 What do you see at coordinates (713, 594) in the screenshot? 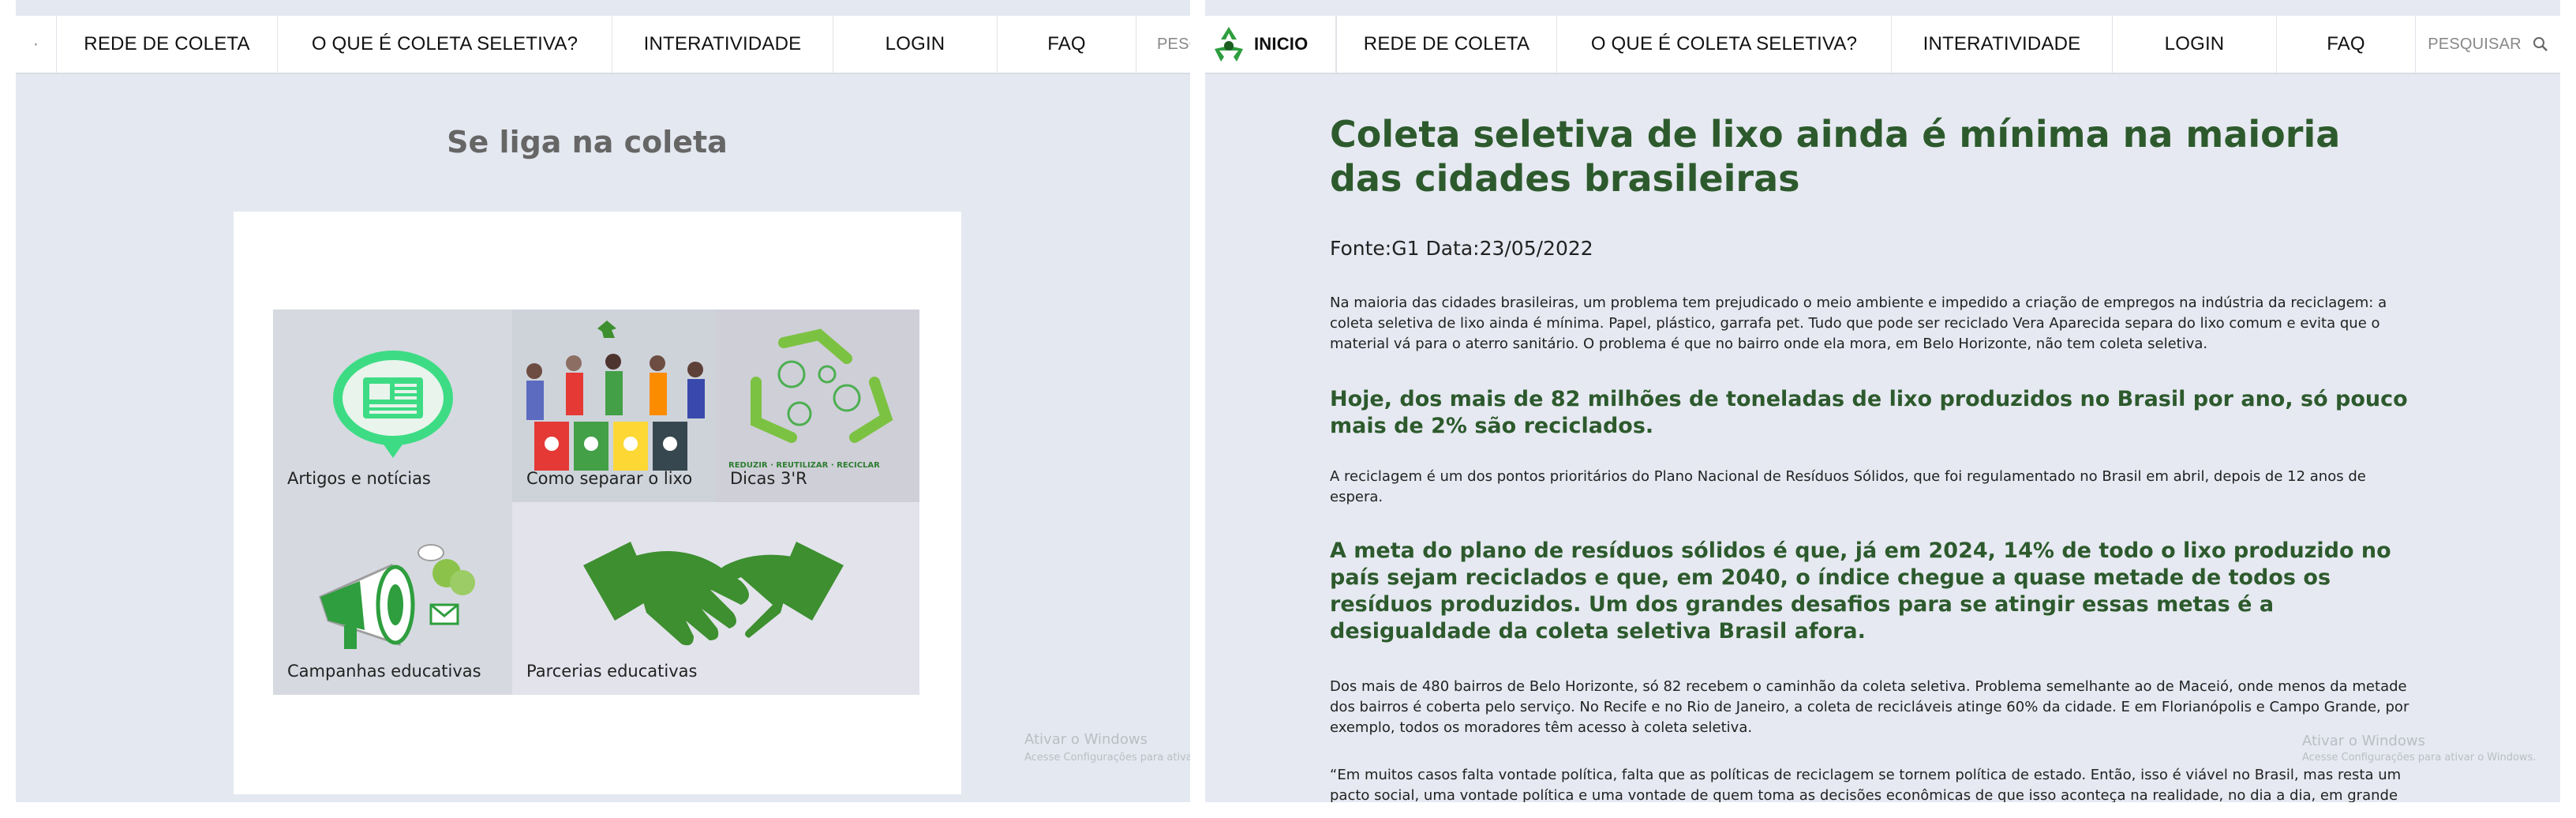
I see `handshake-icon` at bounding box center [713, 594].